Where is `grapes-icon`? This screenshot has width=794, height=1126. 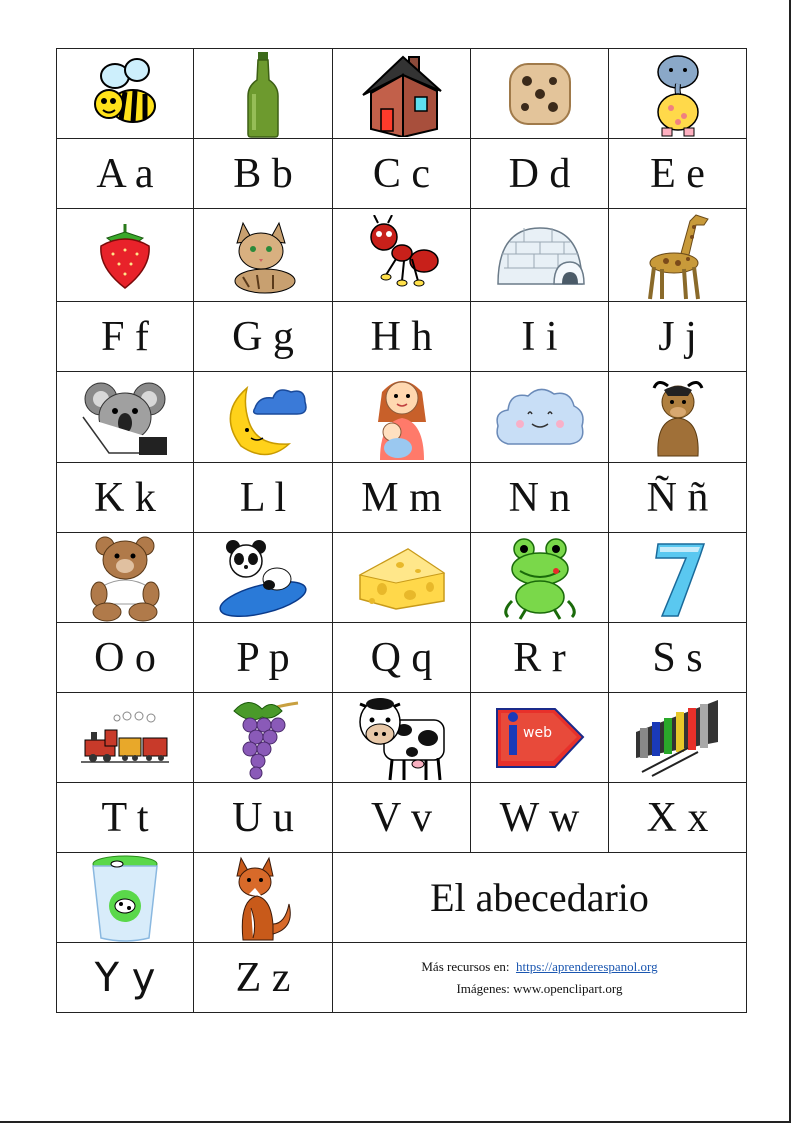 grapes-icon is located at coordinates (266, 740).